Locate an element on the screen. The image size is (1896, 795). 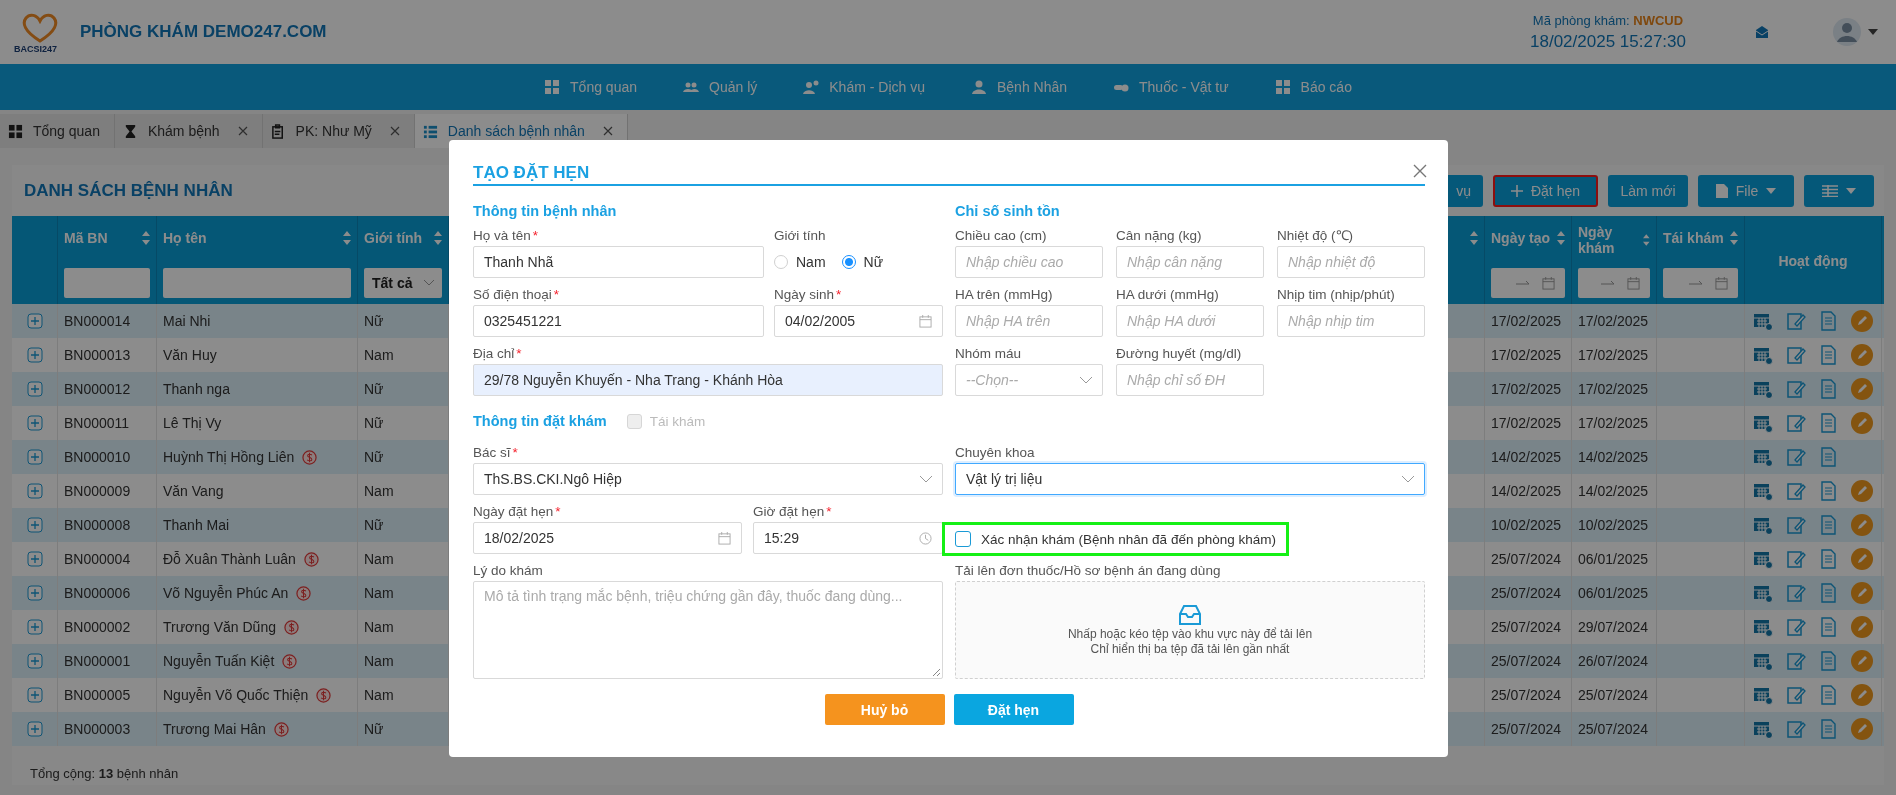
nav-item: Bệnh Nhân is located at coordinates (1019, 87).